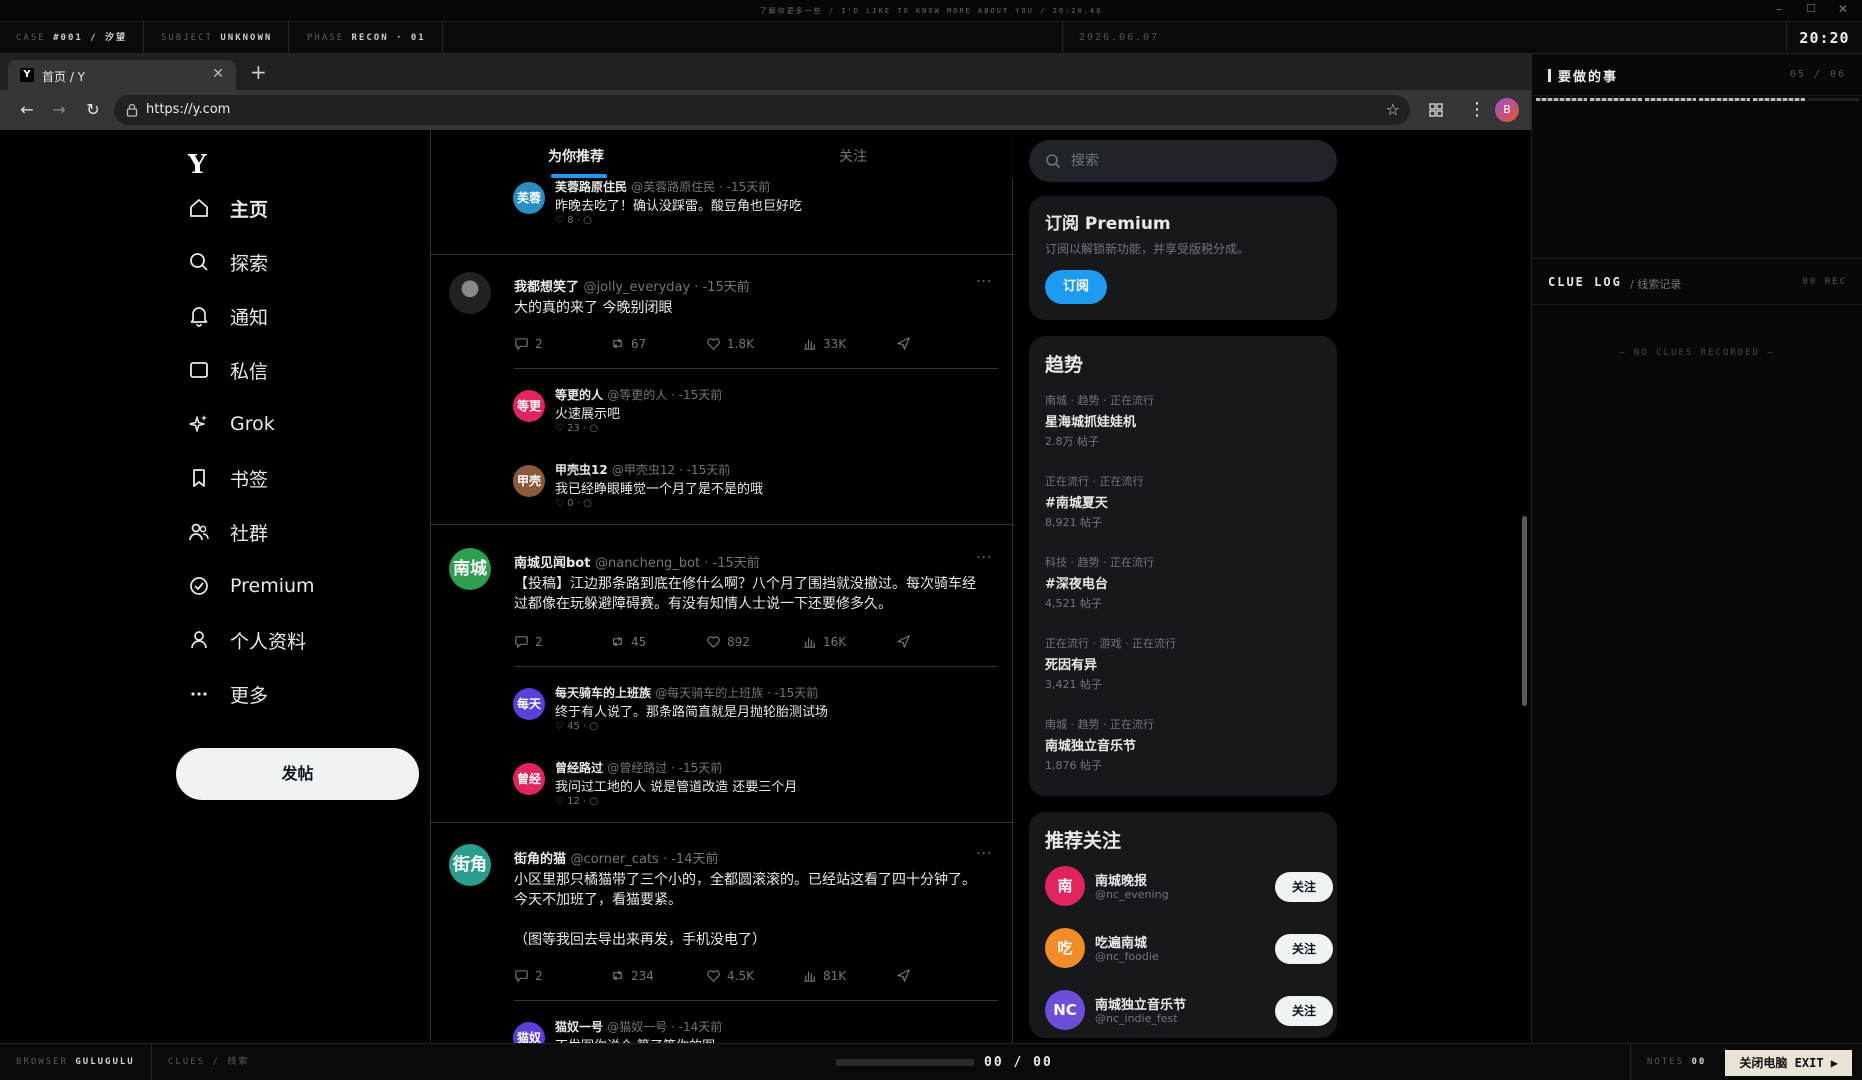 The width and height of the screenshot is (1862, 1080). Describe the element at coordinates (824, 641) in the screenshot. I see `views-button: 16K` at that location.